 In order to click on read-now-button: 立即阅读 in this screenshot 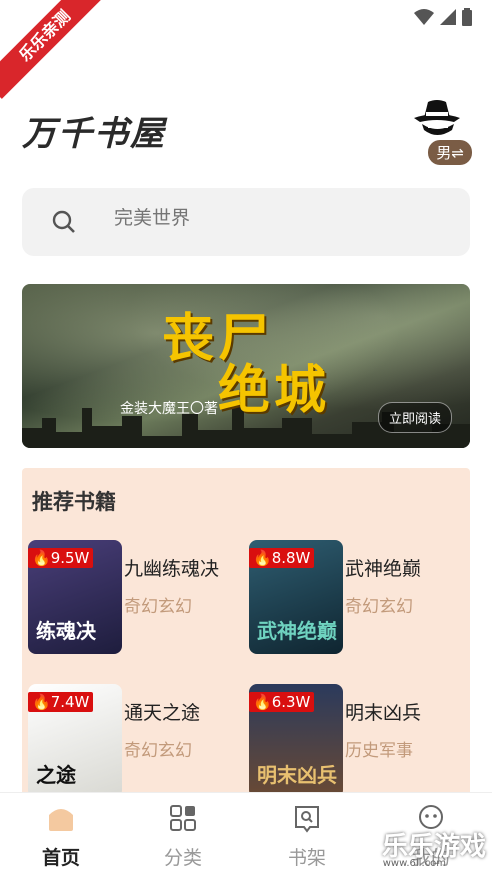, I will do `click(414, 417)`.